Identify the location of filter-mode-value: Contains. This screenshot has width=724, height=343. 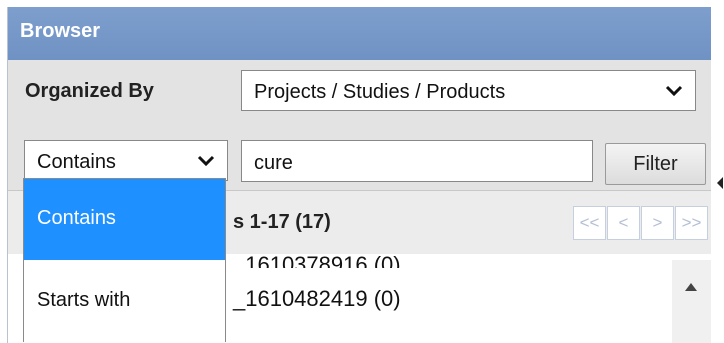
(76, 162).